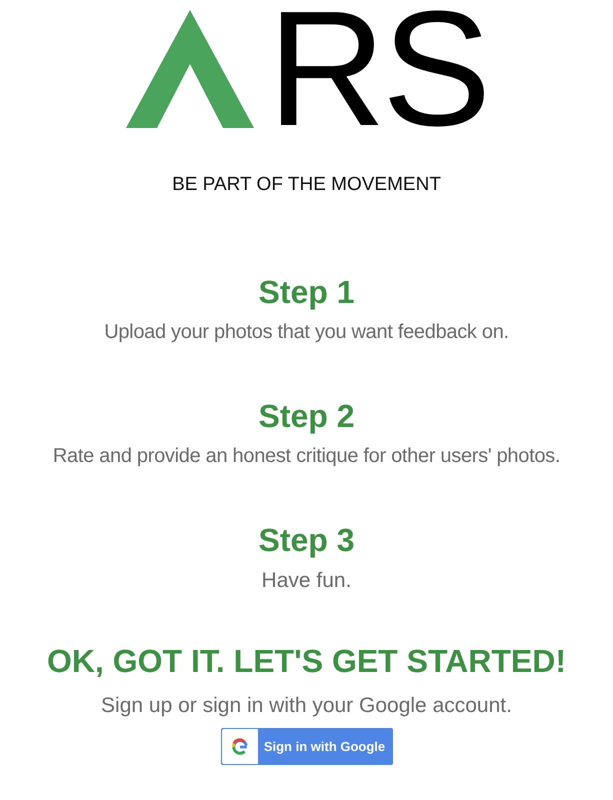 The width and height of the screenshot is (613, 800). I want to click on google-icon, so click(239, 747).